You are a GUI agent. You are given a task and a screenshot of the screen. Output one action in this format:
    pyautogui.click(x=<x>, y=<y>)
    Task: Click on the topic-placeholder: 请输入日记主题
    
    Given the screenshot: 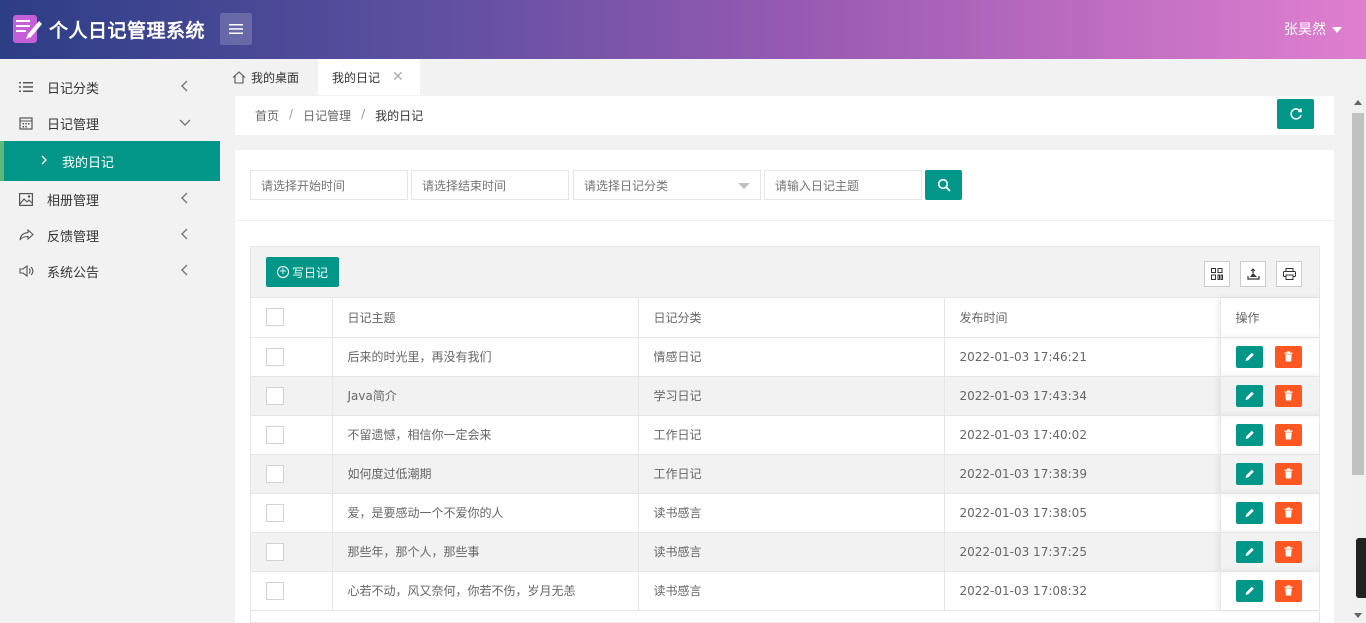 What is the action you would take?
    pyautogui.click(x=817, y=185)
    